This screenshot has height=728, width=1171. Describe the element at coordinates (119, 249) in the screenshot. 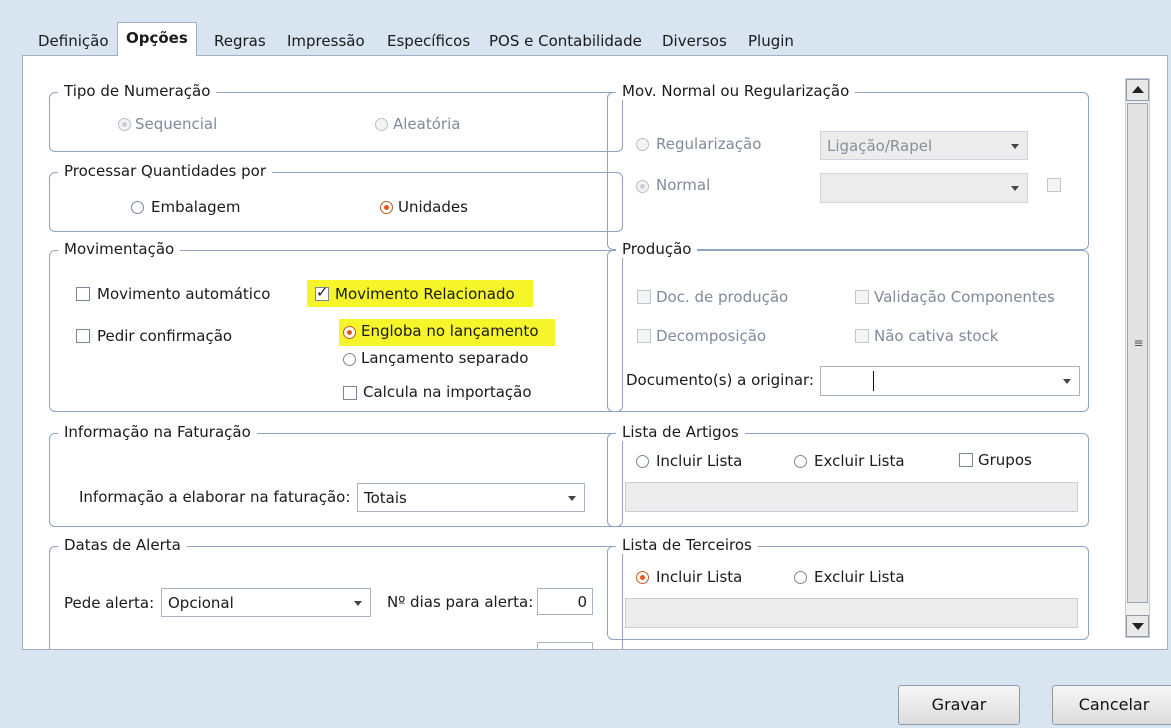

I see `group-title: Movimentação` at that location.